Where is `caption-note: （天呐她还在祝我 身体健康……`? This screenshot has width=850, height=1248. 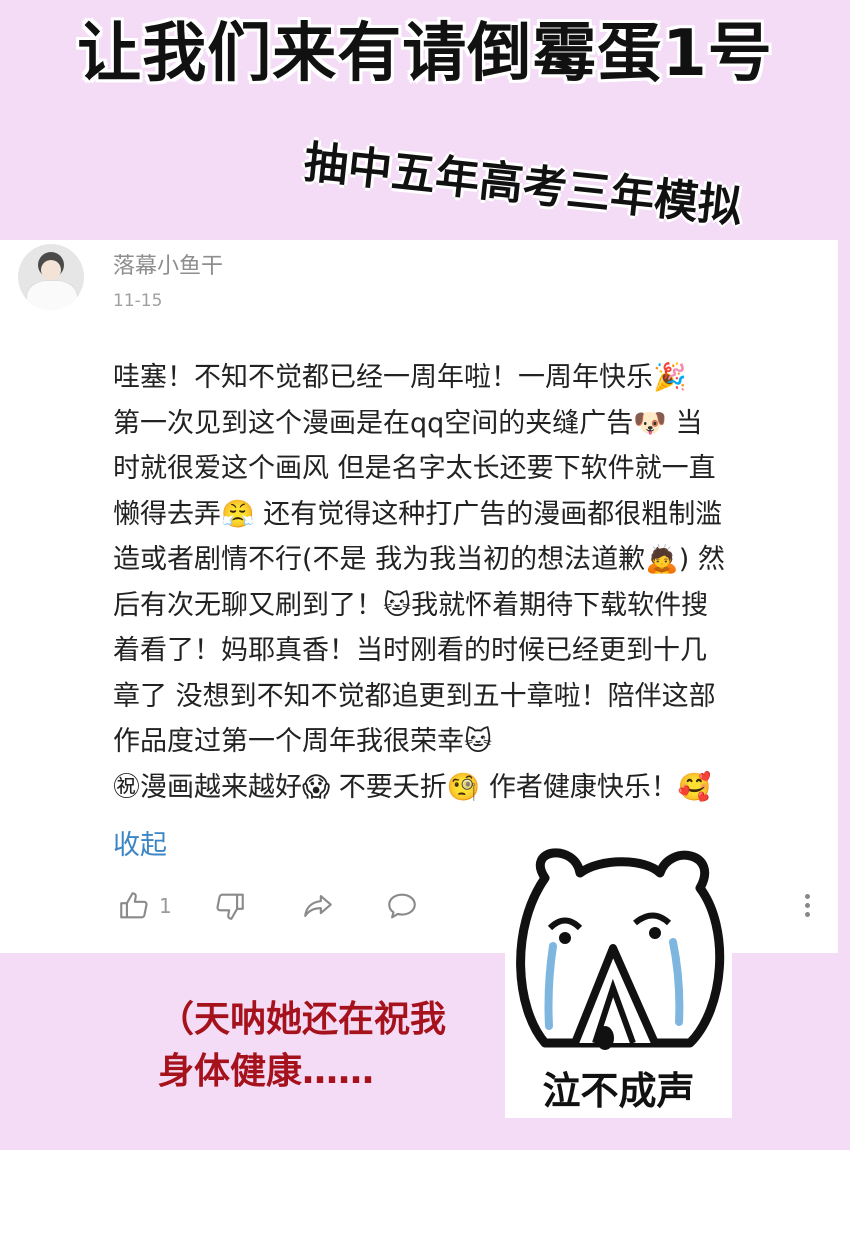
caption-note: （天呐她还在祝我 身体健康…… is located at coordinates (302, 1046).